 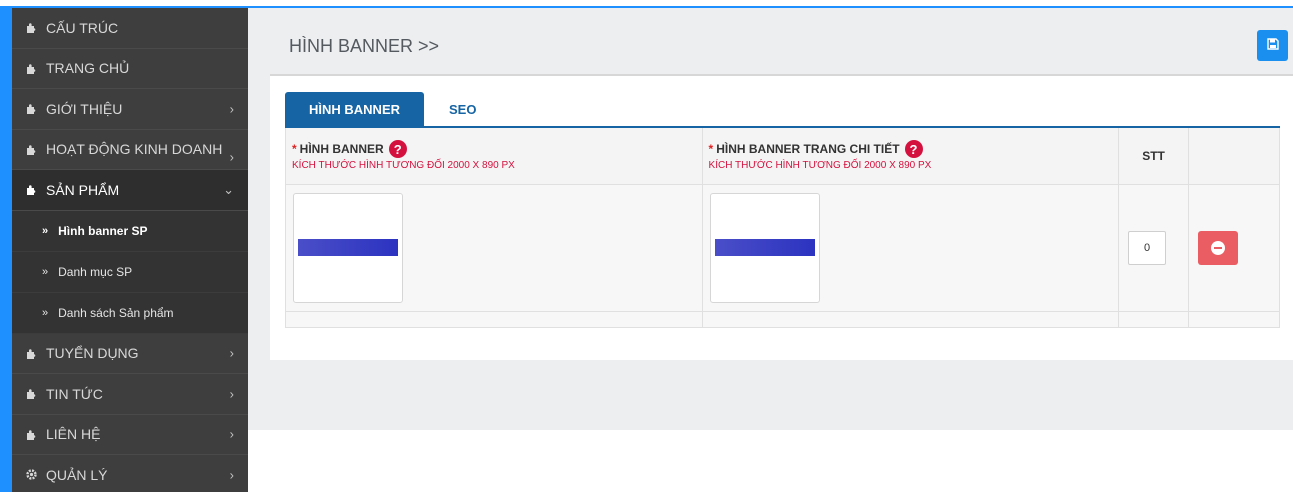 I want to click on sidebar-subitem-danh-muc-sp: » Danh mục SP, so click(x=130, y=272).